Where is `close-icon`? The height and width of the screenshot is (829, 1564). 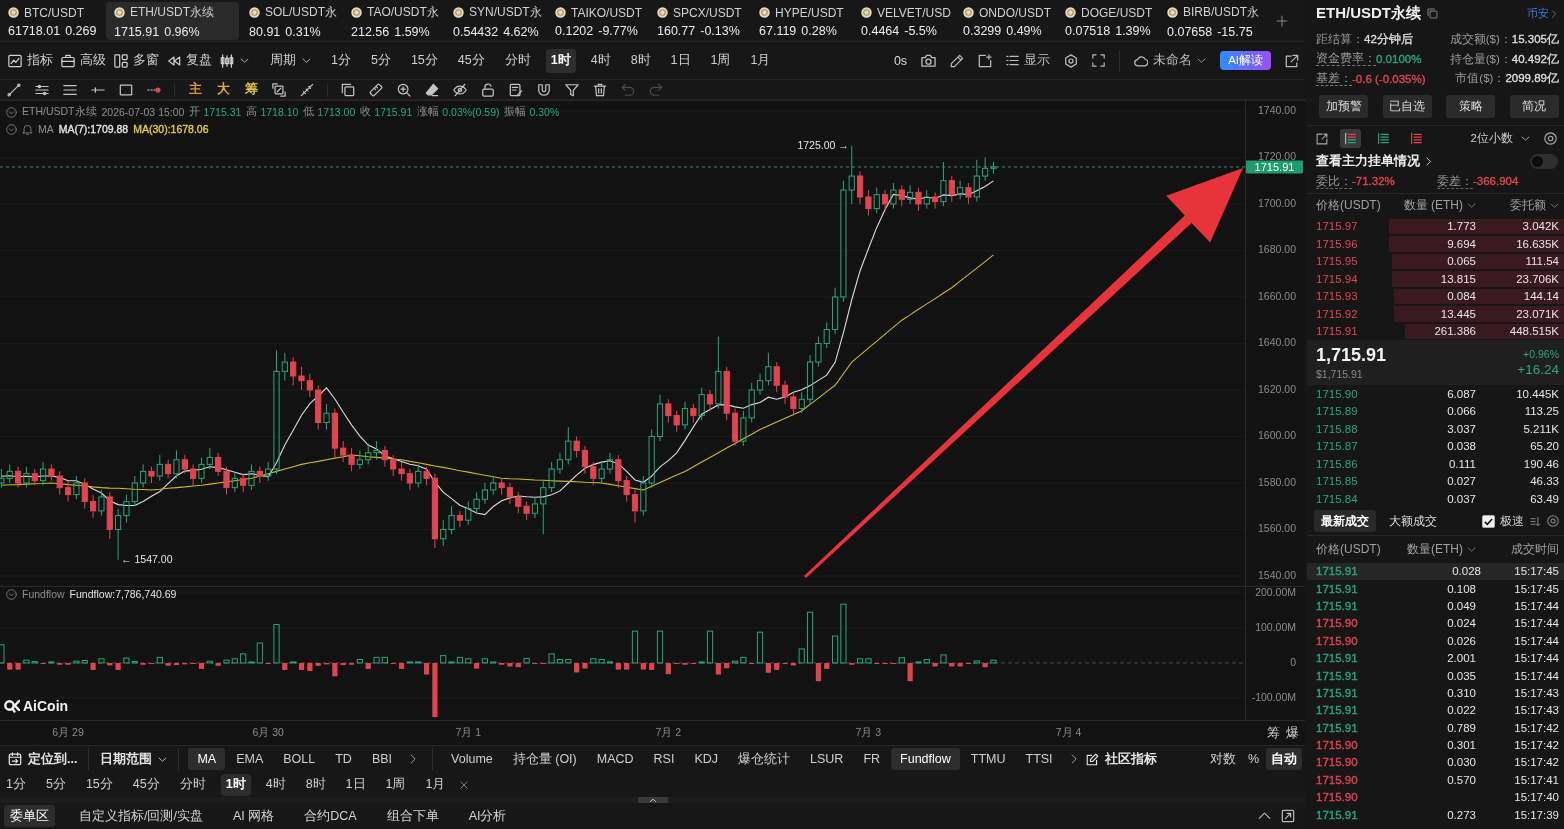
close-icon is located at coordinates (464, 784).